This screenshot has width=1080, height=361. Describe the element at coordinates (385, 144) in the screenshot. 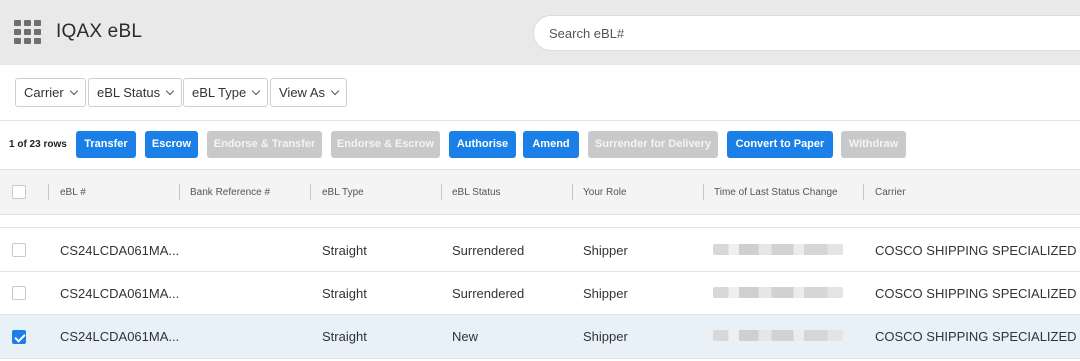

I see `endorse-escrow-button: Endorse & Escrow` at that location.